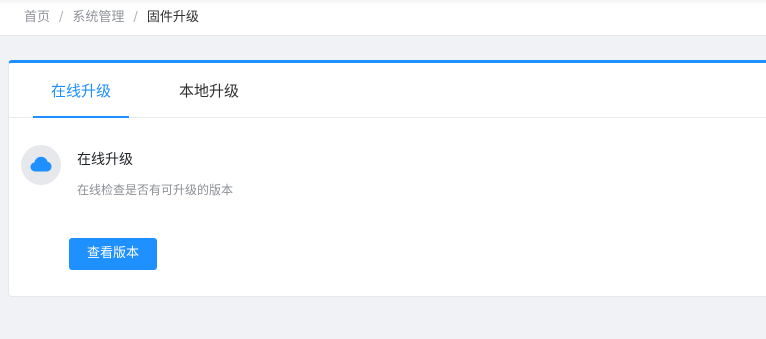 The height and width of the screenshot is (339, 766). Describe the element at coordinates (81, 117) in the screenshot. I see `active-tab-indicator` at that location.